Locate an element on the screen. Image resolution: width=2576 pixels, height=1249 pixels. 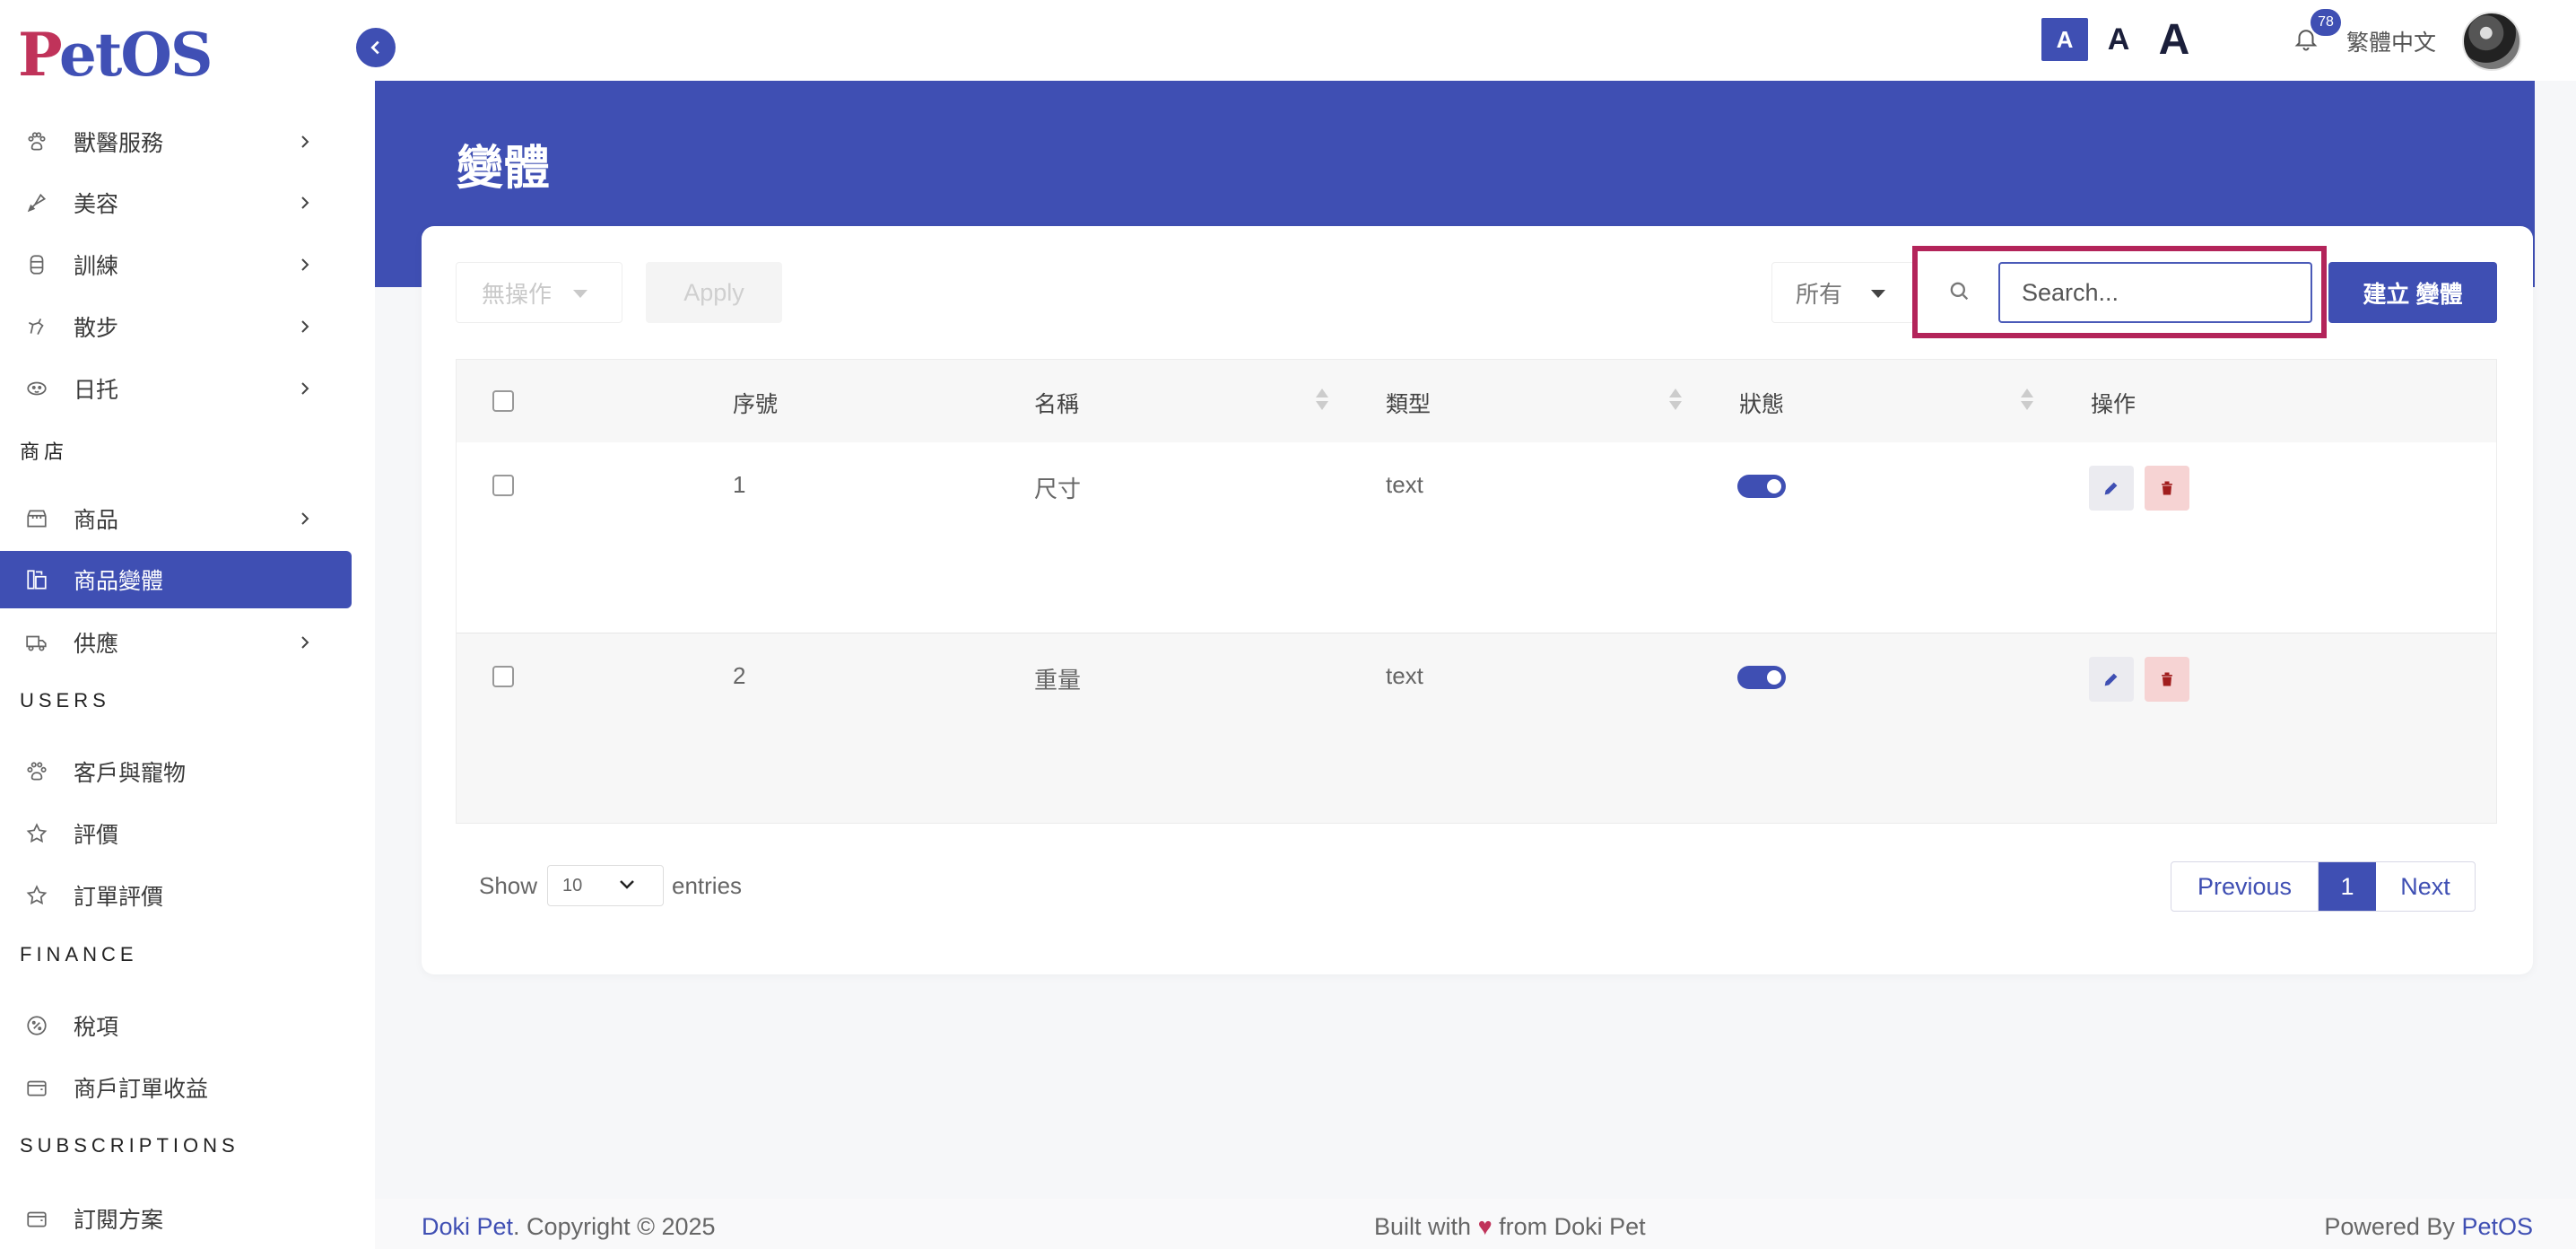
sidebar-item-products: 商品 is located at coordinates (176, 518).